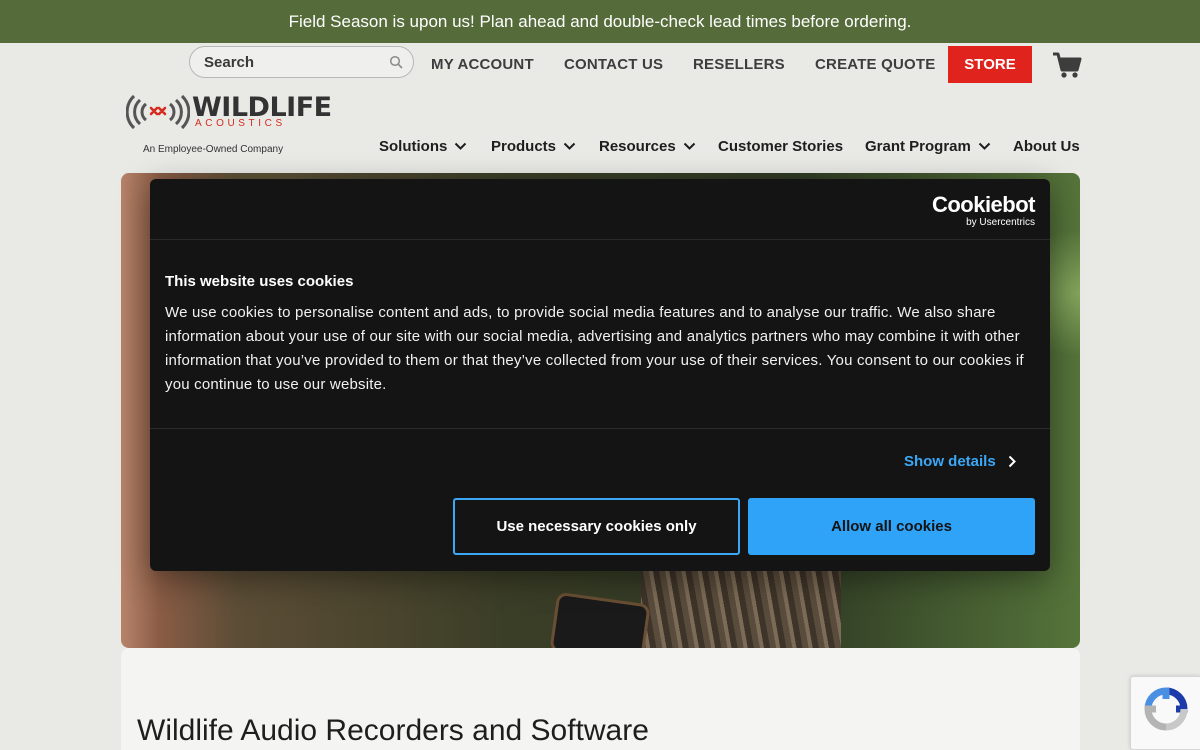 The width and height of the screenshot is (1200, 750). I want to click on show-details-link: Show details, so click(960, 461).